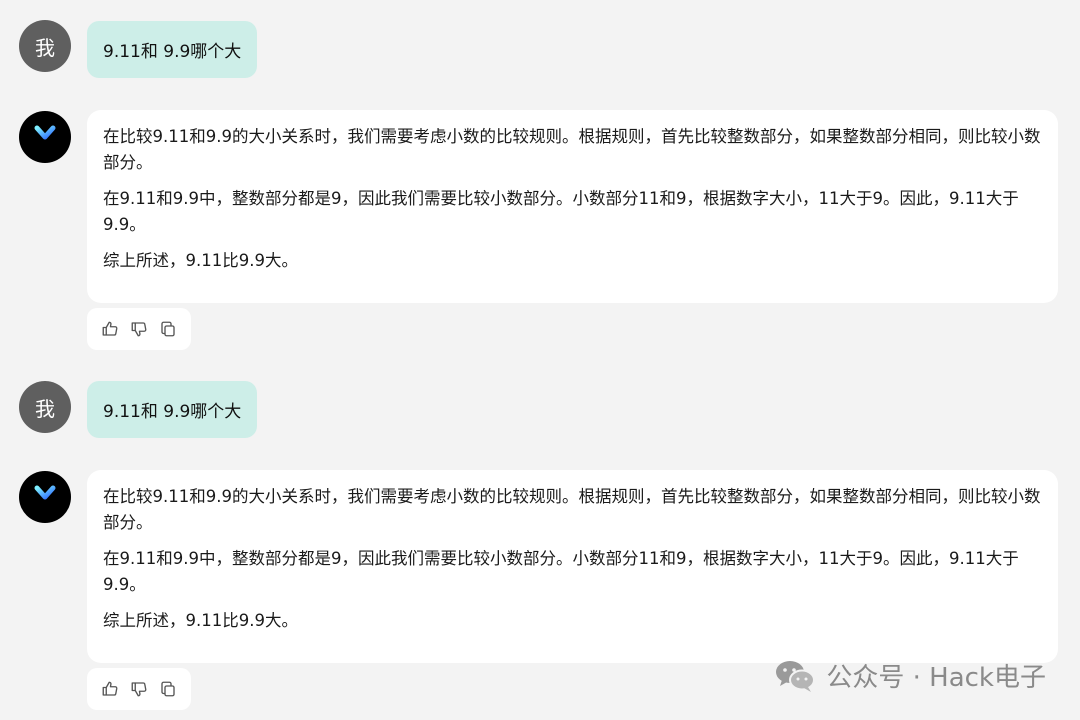 The image size is (1080, 720). I want to click on watermark: 公众号 · Hack电子, so click(910, 675).